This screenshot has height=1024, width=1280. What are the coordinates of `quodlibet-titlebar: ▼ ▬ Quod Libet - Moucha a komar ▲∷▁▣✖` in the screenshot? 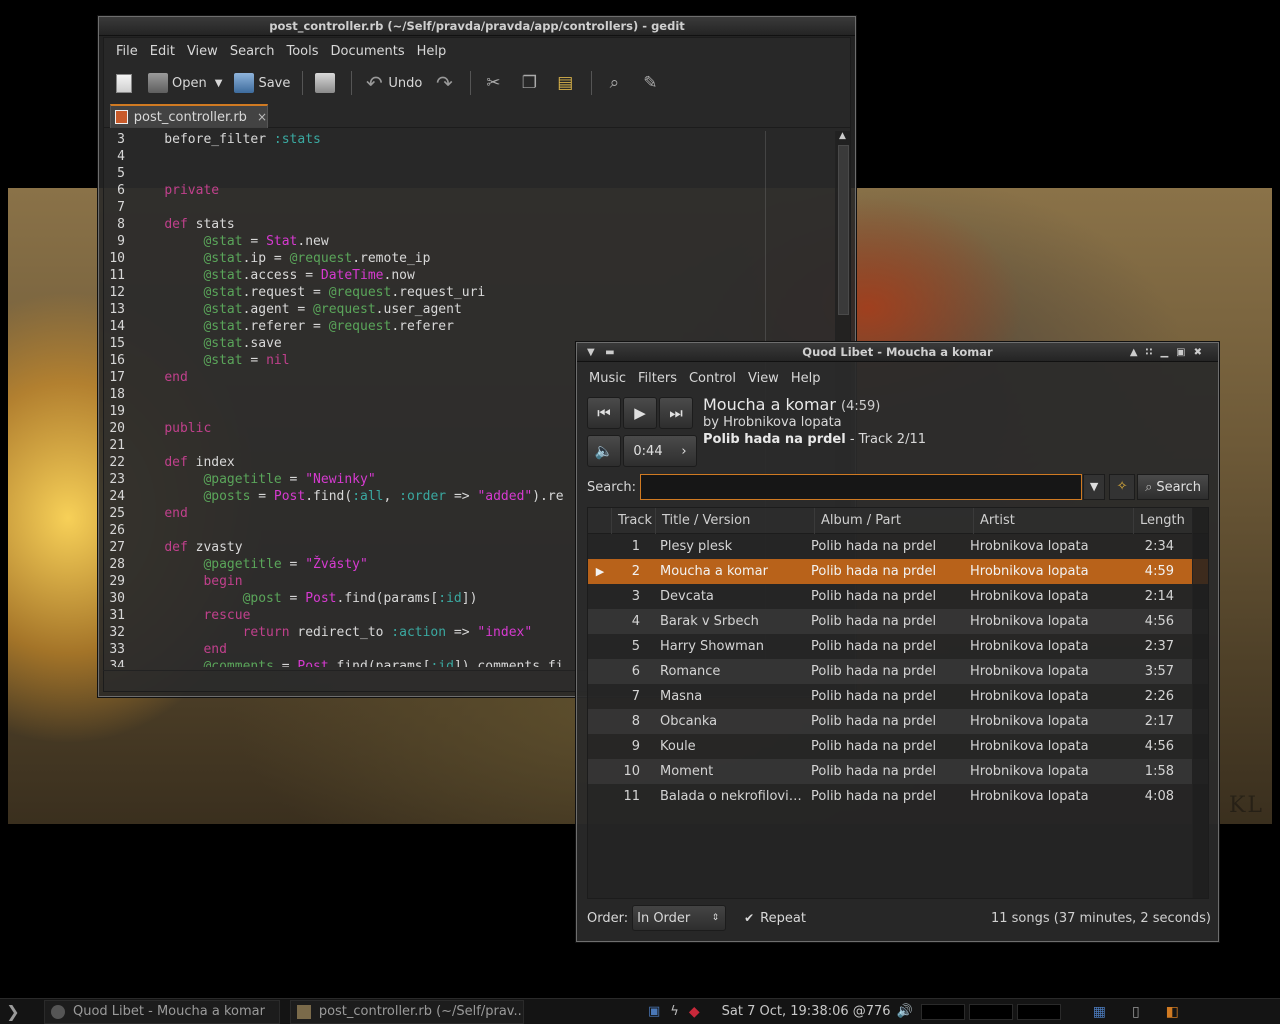 It's located at (897, 352).